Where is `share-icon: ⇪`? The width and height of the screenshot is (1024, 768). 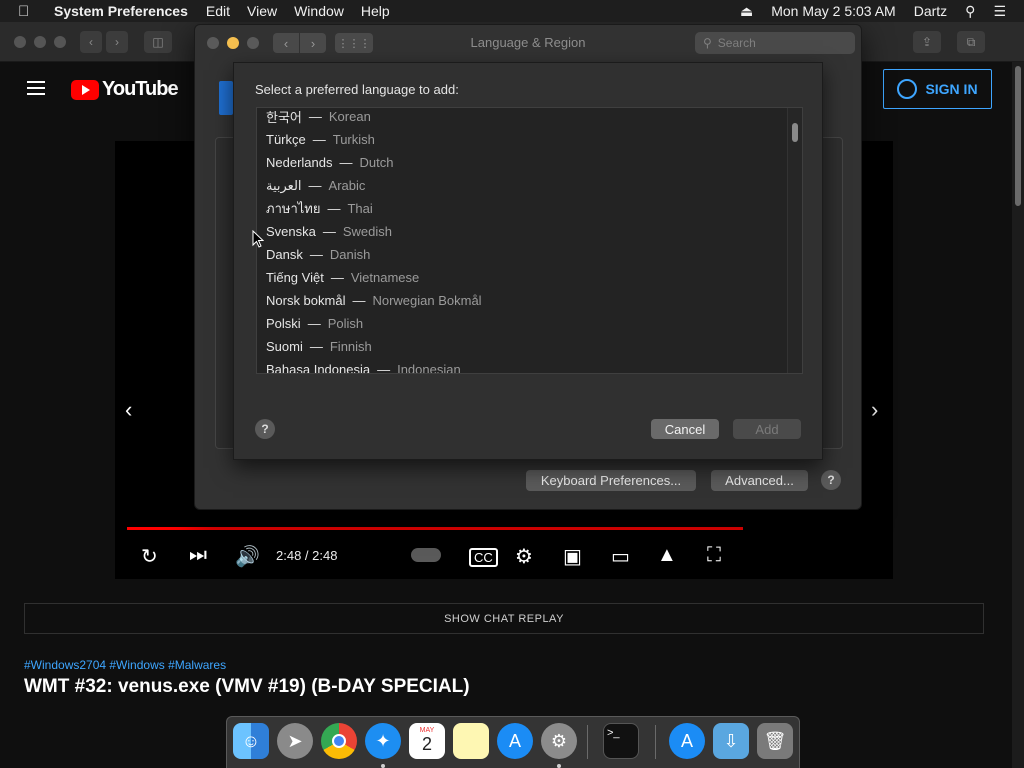 share-icon: ⇪ is located at coordinates (927, 42).